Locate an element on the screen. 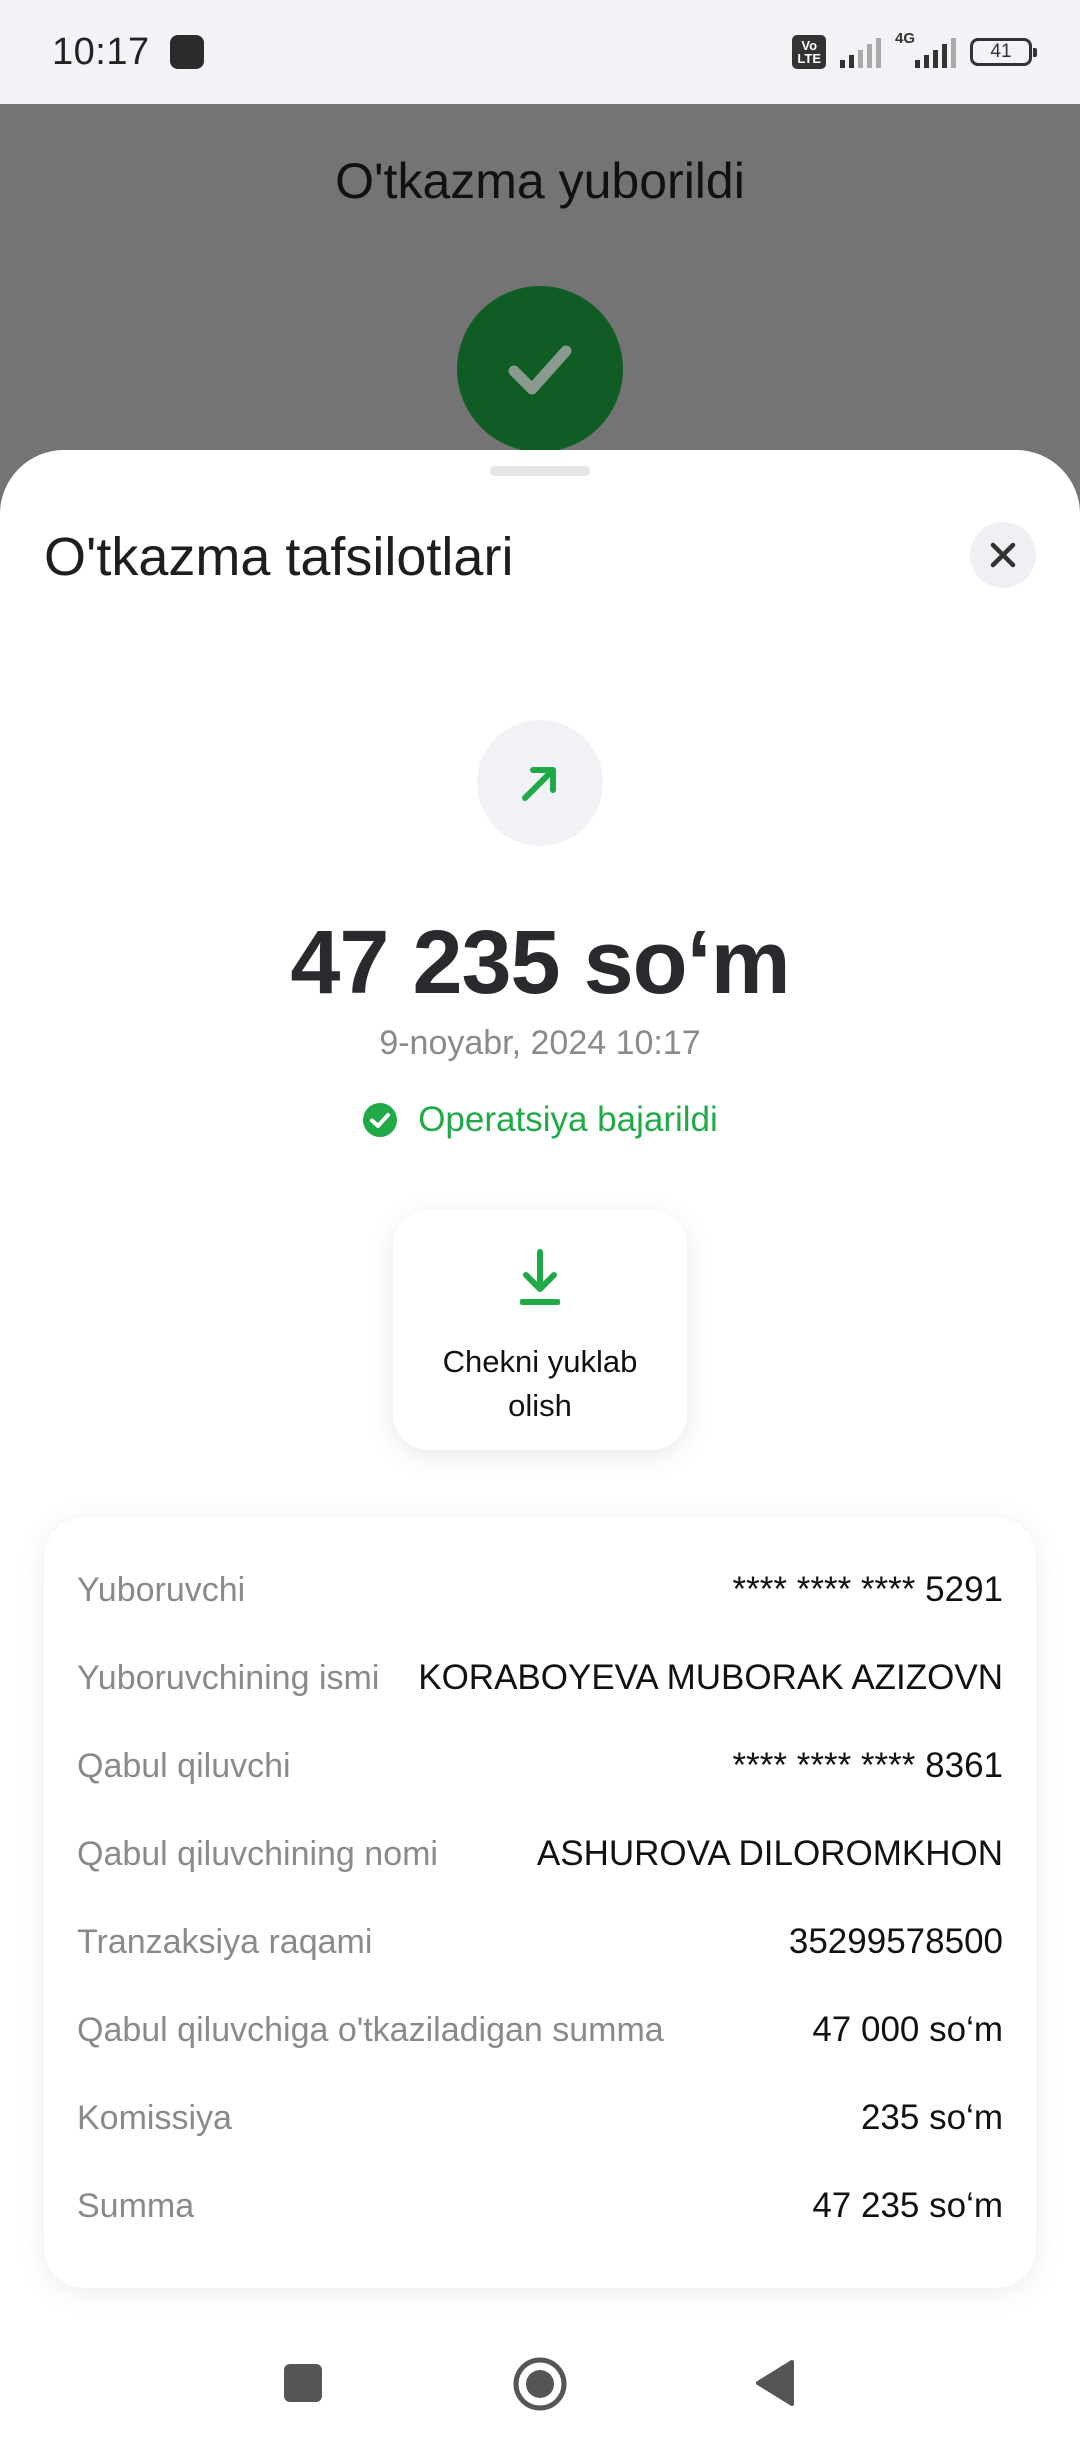  app-notification-icon is located at coordinates (186, 52).